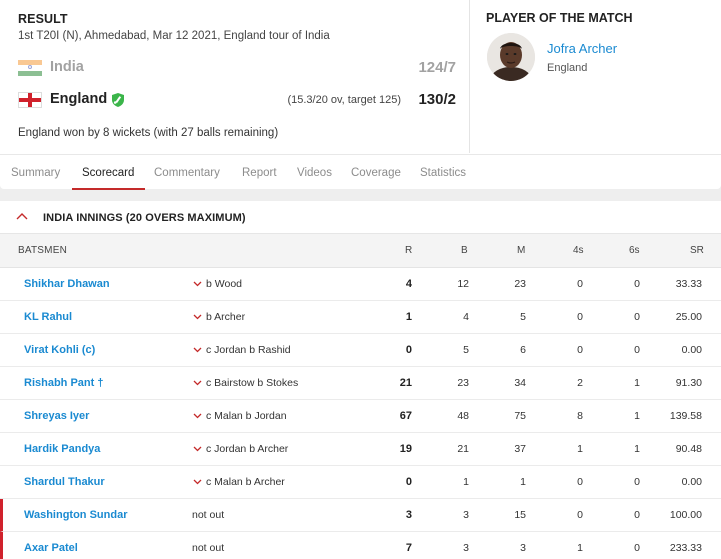 This screenshot has height=559, width=721. I want to click on team-row-england: England (15.3/20 ov, target 125) 130/2, so click(238, 100).